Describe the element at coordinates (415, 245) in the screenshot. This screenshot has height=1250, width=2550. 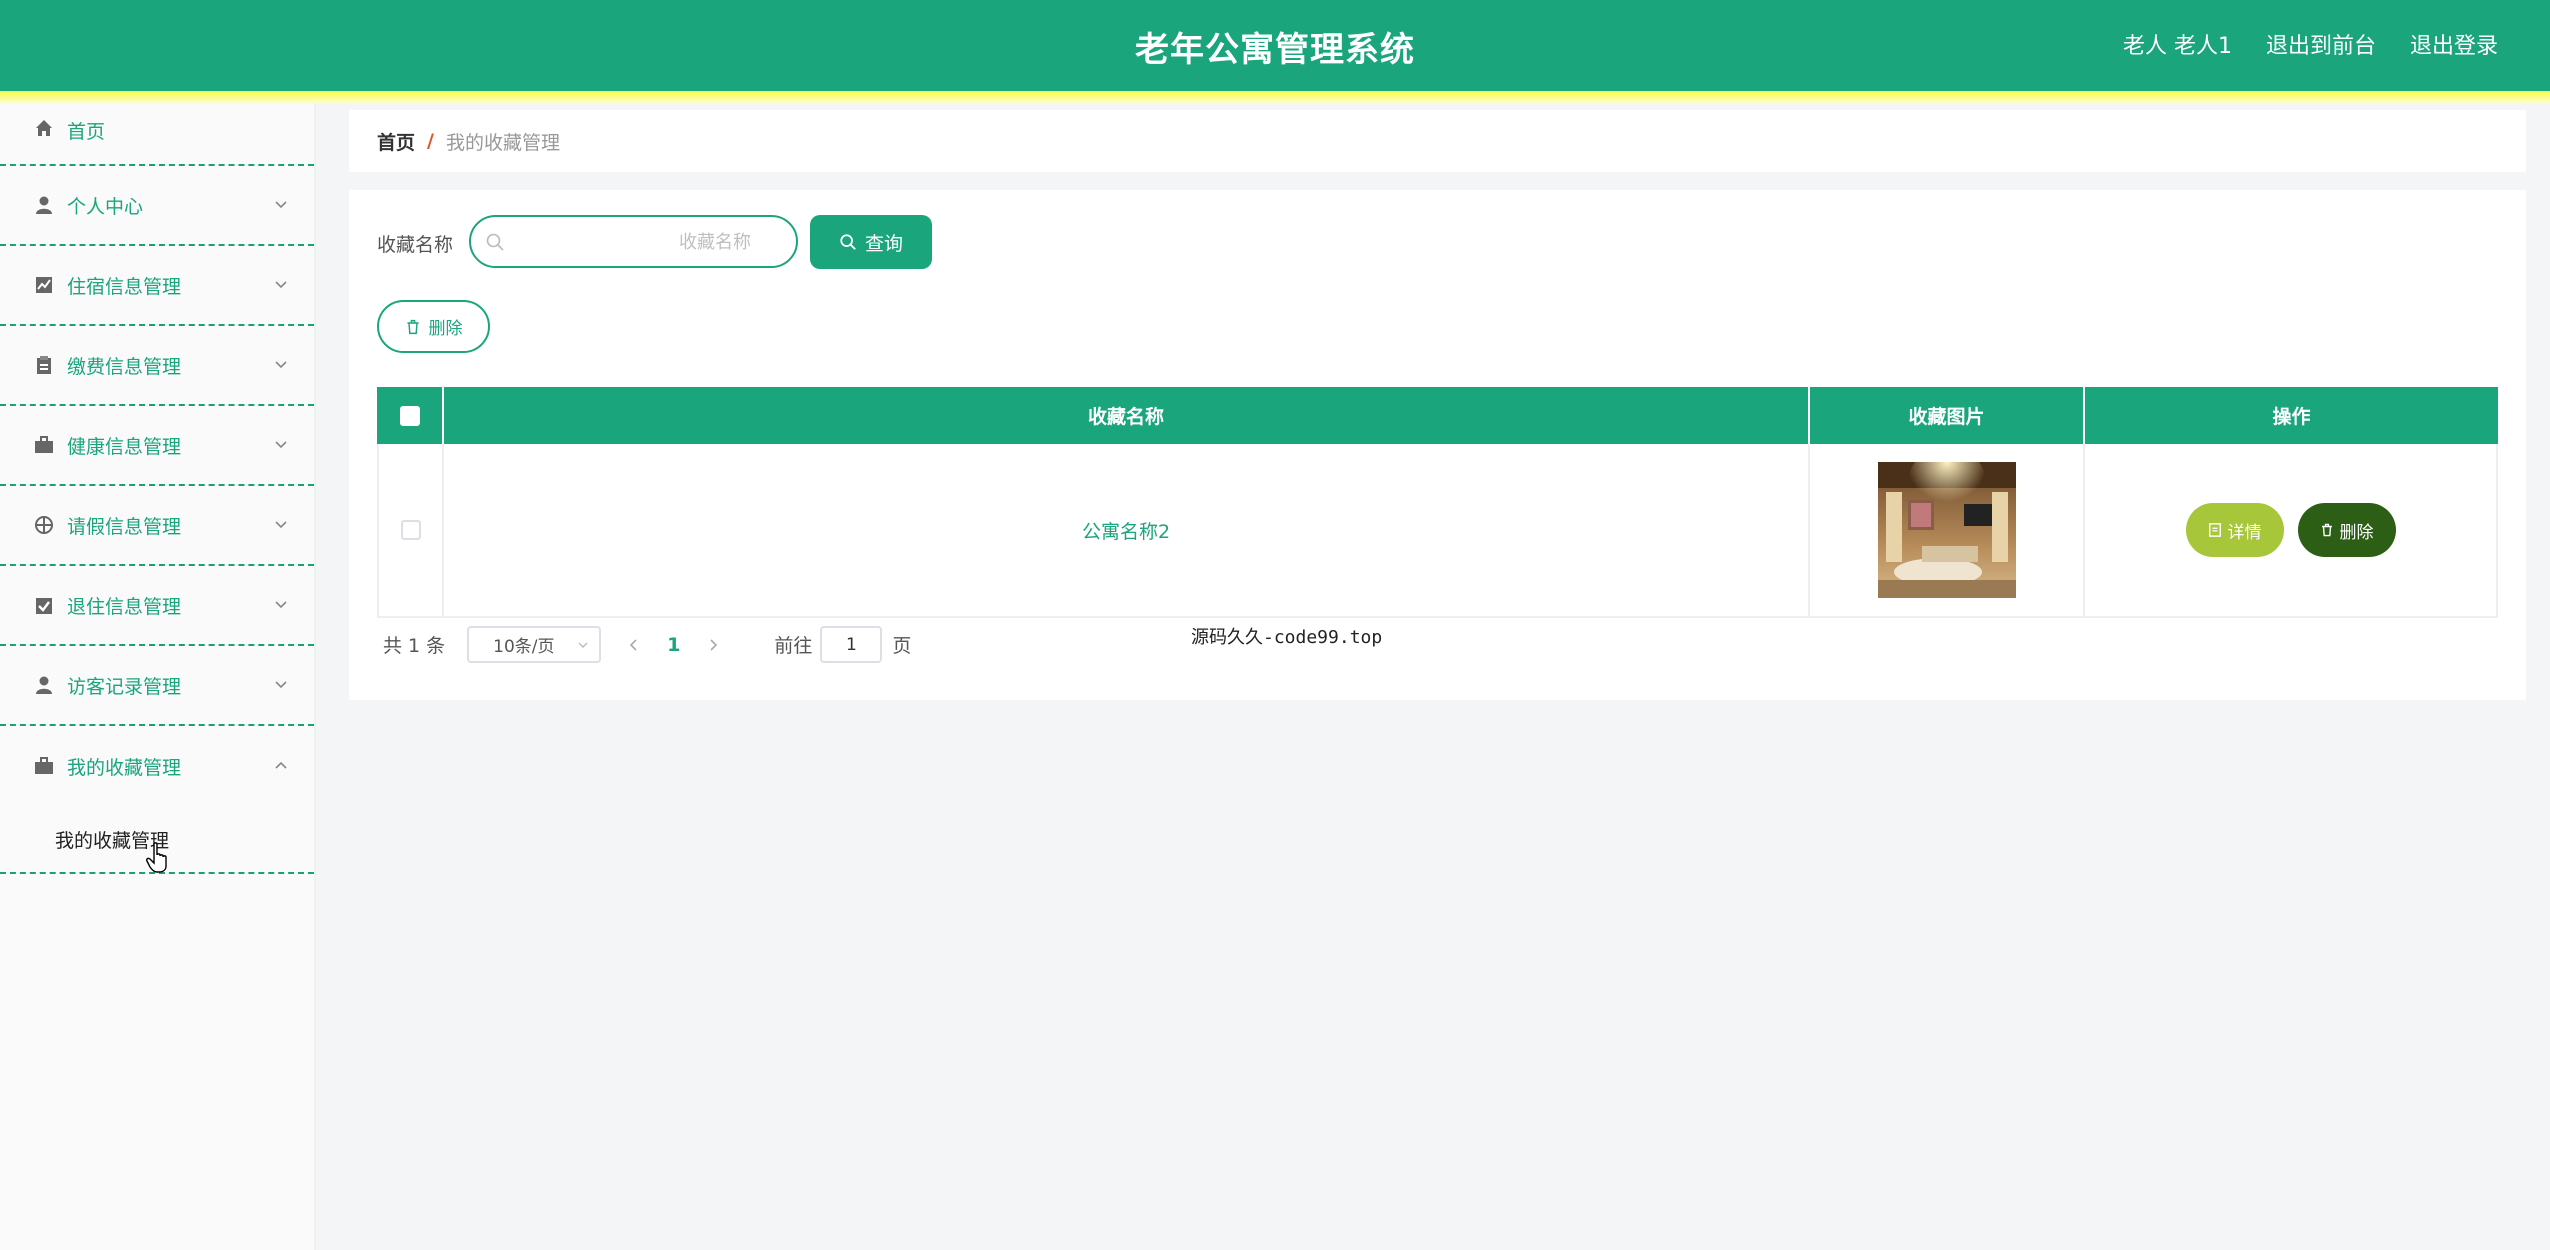
I see `search-label: 收藏名称` at that location.